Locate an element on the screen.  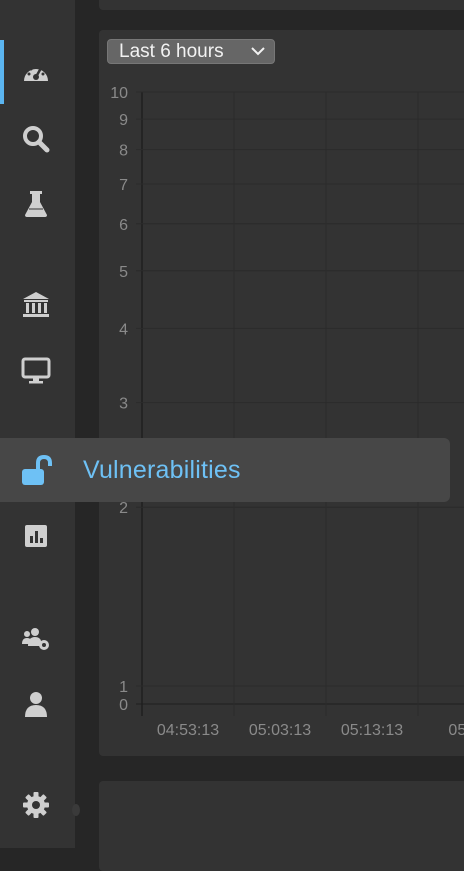
y-tick-label: 0 is located at coordinates (123, 705).